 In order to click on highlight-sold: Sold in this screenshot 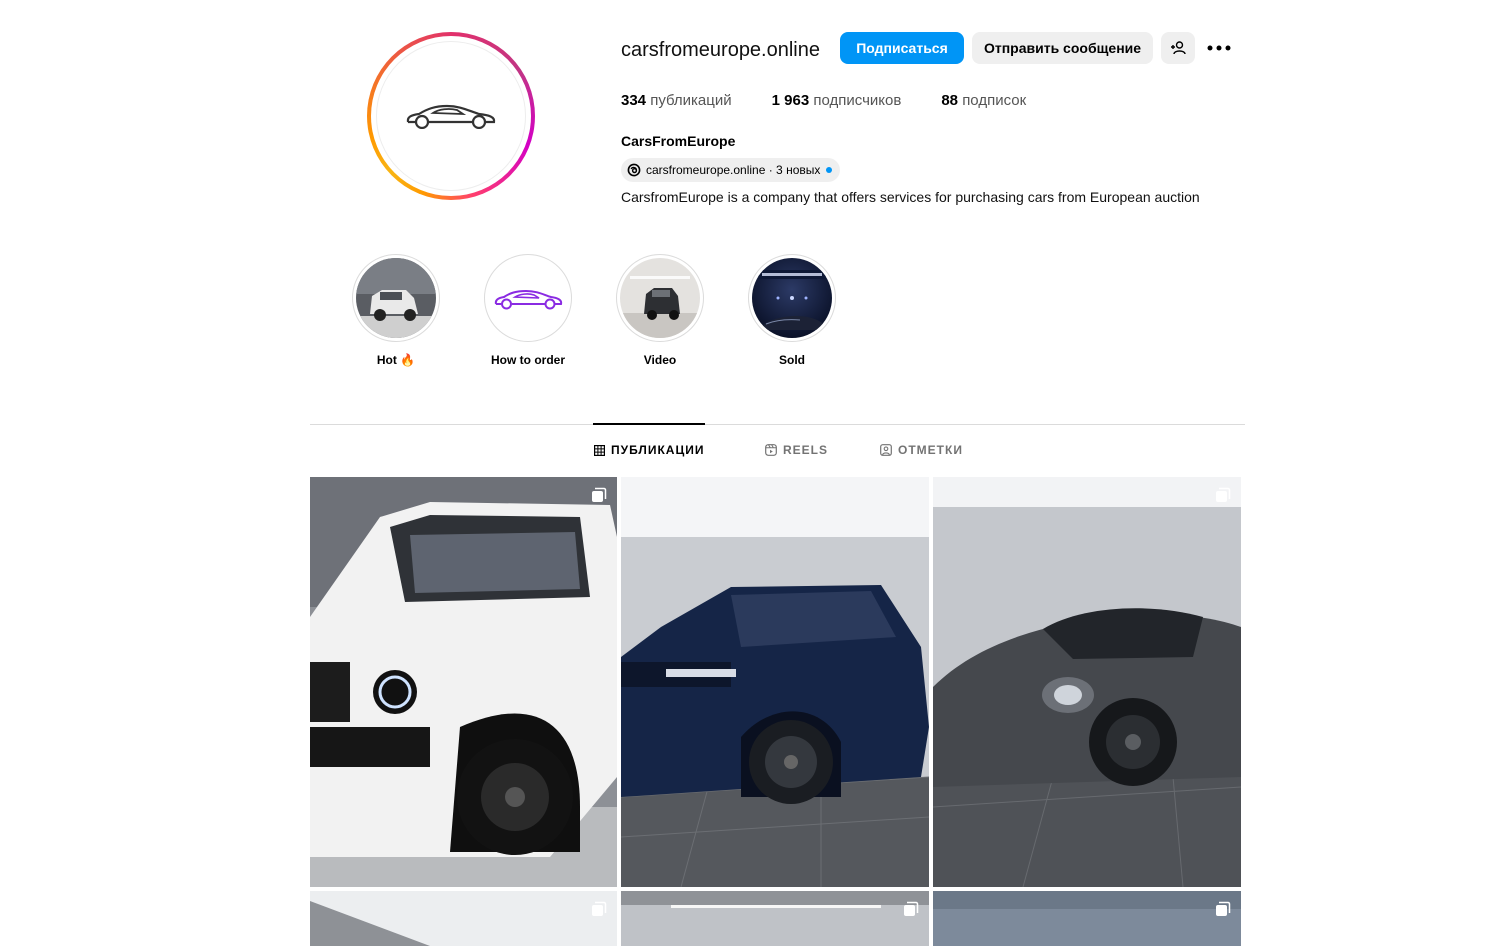, I will do `click(792, 310)`.